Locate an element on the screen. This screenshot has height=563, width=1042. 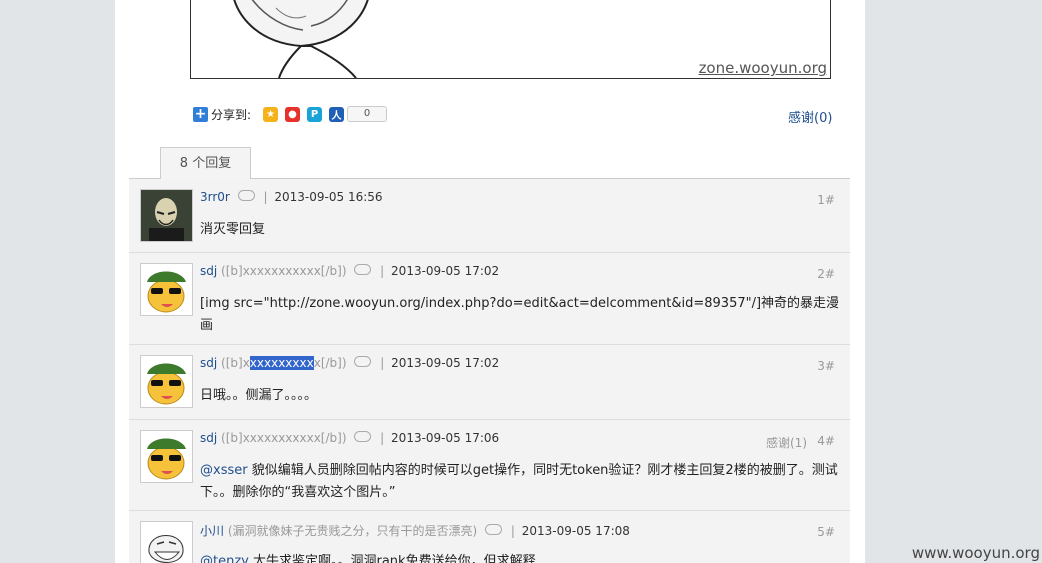
share-bar: + 分享到: ★ ● P 人 0 is located at coordinates (290, 114).